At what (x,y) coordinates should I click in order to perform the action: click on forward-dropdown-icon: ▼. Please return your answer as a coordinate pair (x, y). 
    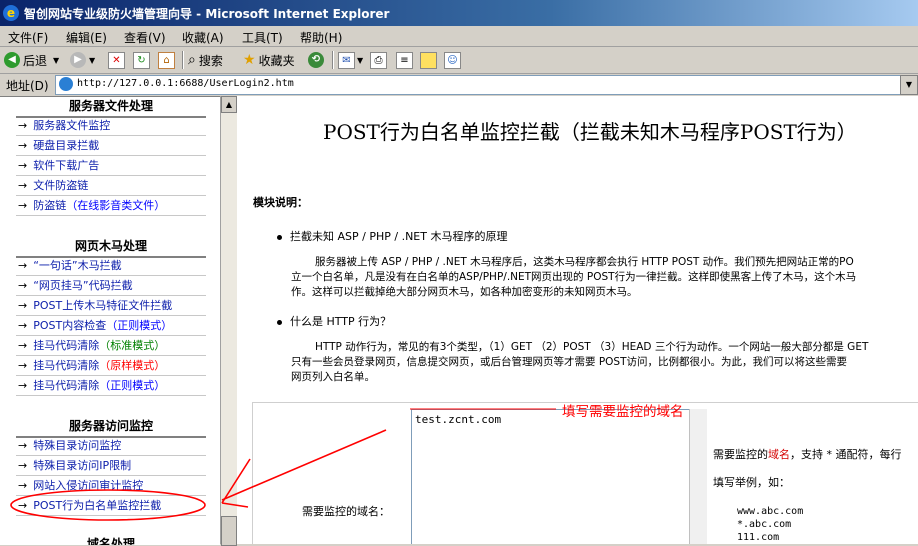
    Looking at the image, I should click on (92, 60).